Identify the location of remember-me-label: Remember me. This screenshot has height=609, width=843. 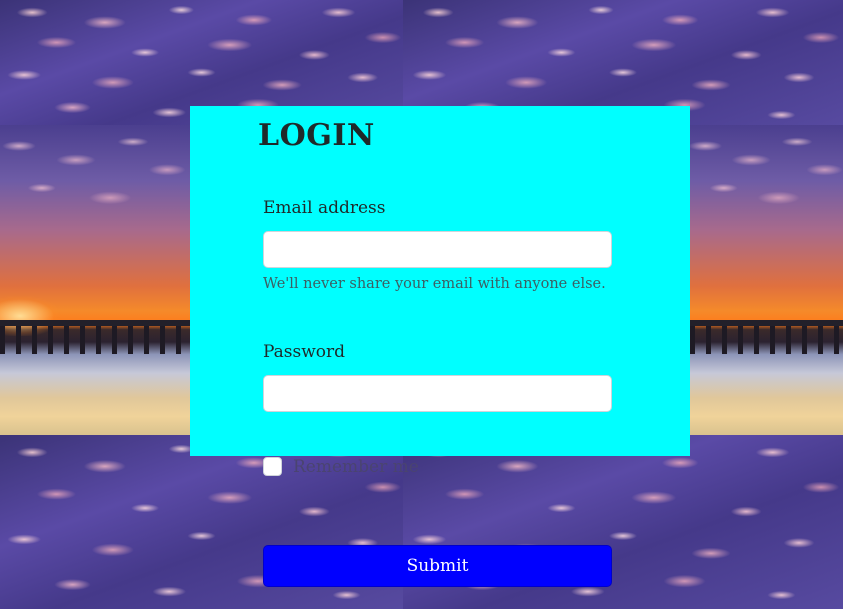
(356, 467).